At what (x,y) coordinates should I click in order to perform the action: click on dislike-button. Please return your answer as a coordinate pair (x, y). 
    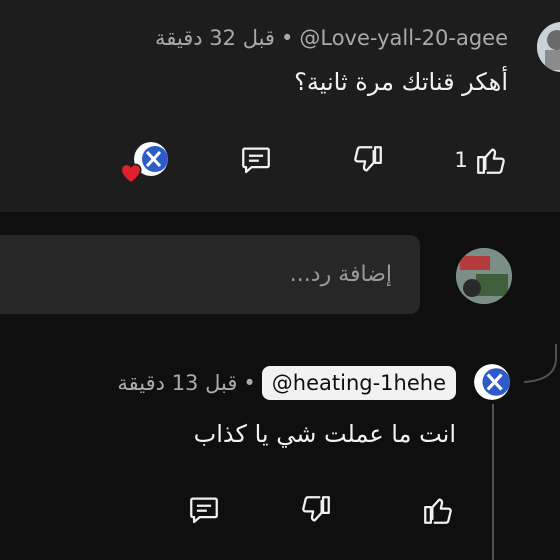
    Looking at the image, I should click on (368, 160).